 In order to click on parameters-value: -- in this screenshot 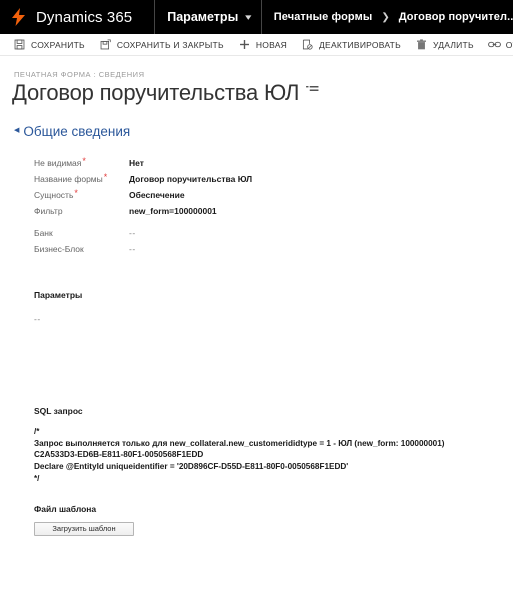, I will do `click(273, 319)`.